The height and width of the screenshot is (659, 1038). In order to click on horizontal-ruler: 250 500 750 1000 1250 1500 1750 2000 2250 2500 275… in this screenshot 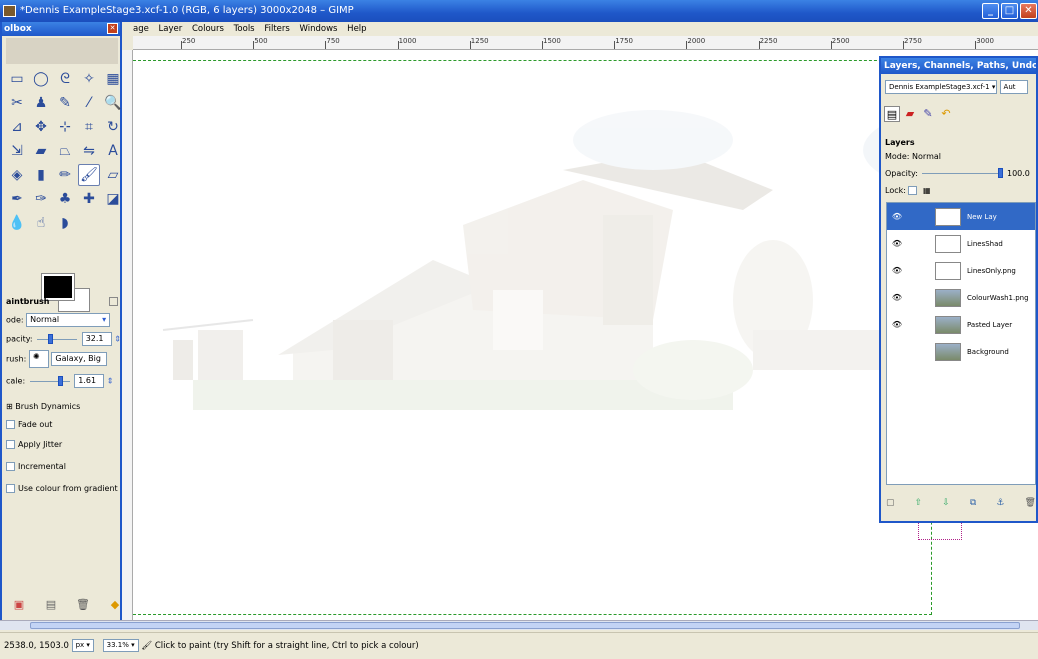, I will do `click(585, 43)`.